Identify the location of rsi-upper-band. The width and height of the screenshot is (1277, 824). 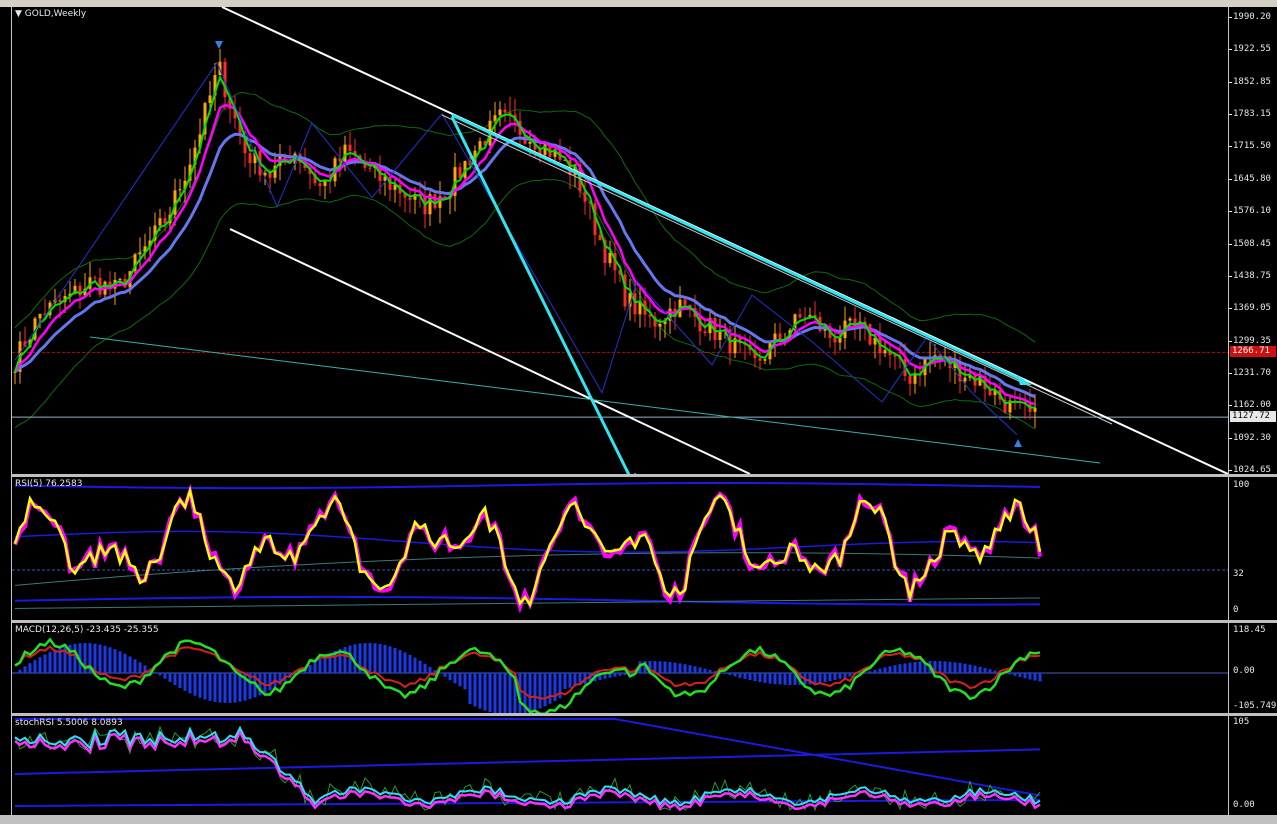
(527, 486).